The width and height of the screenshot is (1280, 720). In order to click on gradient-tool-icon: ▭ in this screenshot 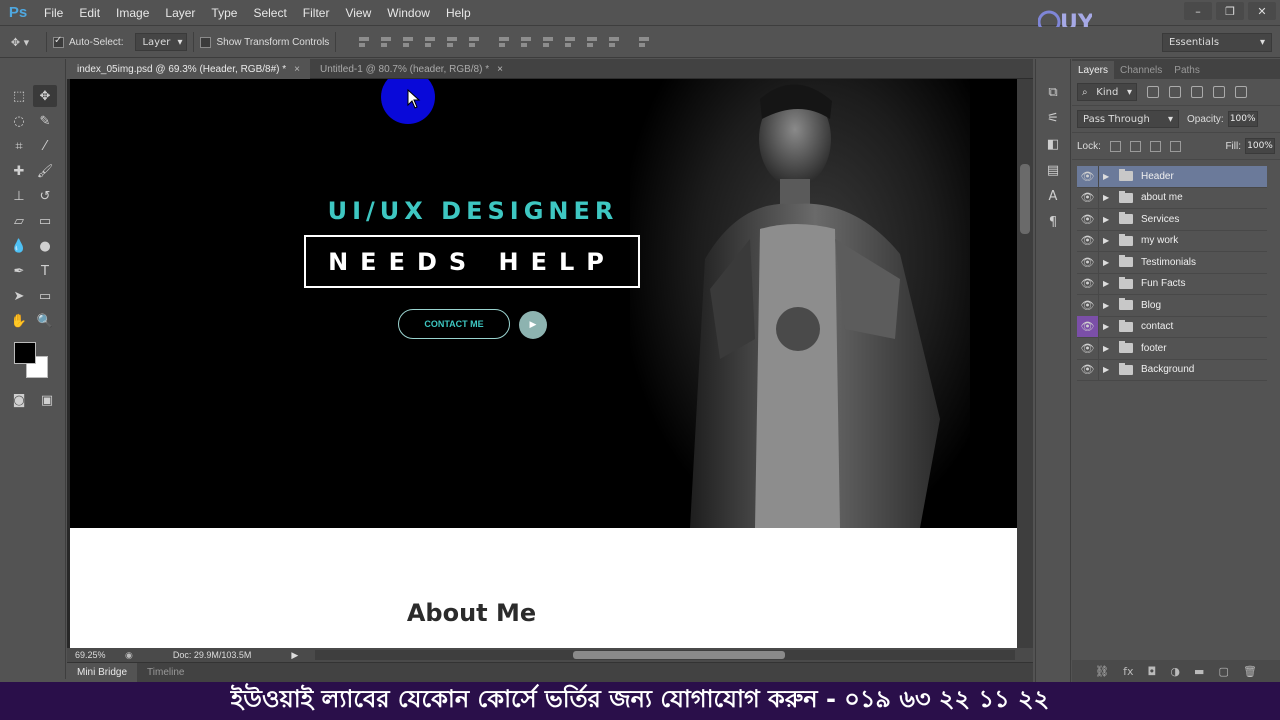, I will do `click(45, 221)`.